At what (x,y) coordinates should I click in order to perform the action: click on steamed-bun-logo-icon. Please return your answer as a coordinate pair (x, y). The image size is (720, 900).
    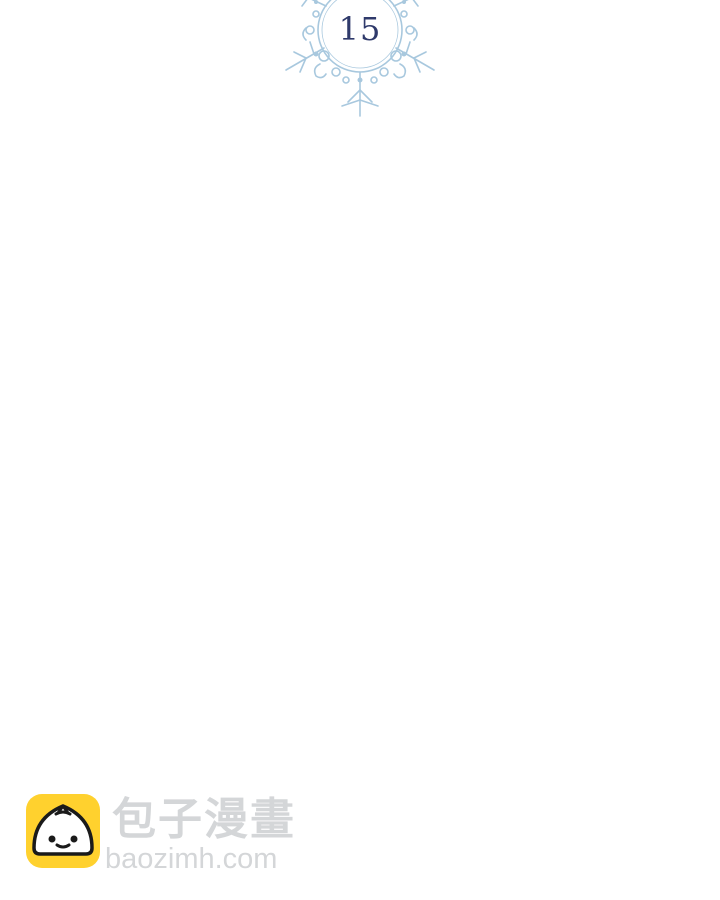
    Looking at the image, I should click on (63, 831).